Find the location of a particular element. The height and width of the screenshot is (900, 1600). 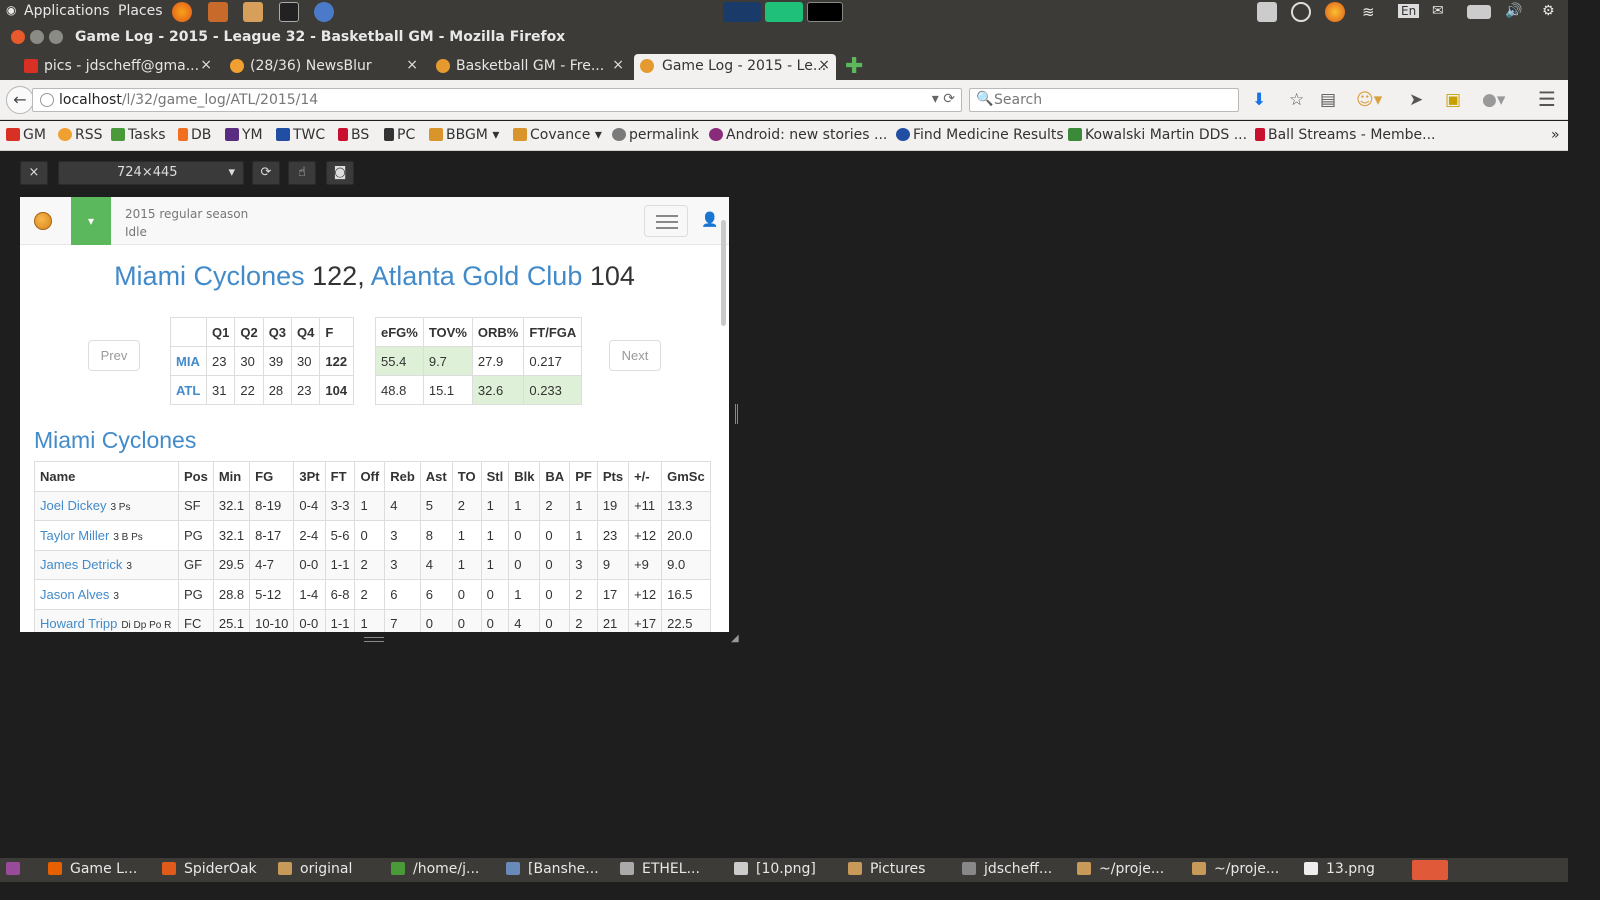

taskbar-window-button: Pictures is located at coordinates (886, 869).